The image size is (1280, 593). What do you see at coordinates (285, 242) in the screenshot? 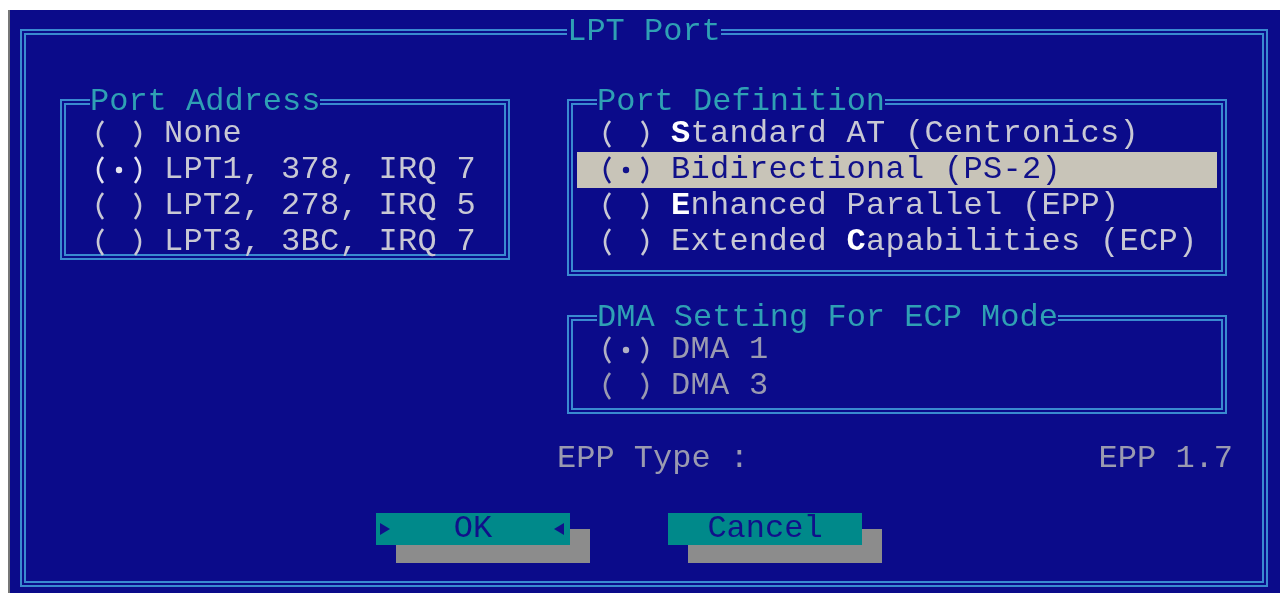
I see `radio-option: LPT3, 3BC, IRQ 7` at bounding box center [285, 242].